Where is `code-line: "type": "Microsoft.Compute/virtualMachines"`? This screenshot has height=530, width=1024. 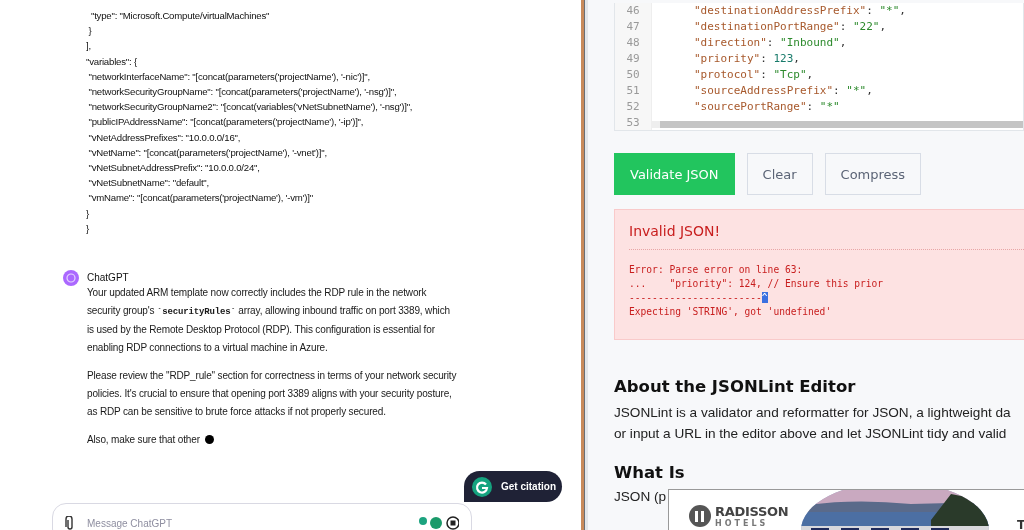
code-line: "type": "Microsoft.Compute/virtualMachines" is located at coordinates (180, 16).